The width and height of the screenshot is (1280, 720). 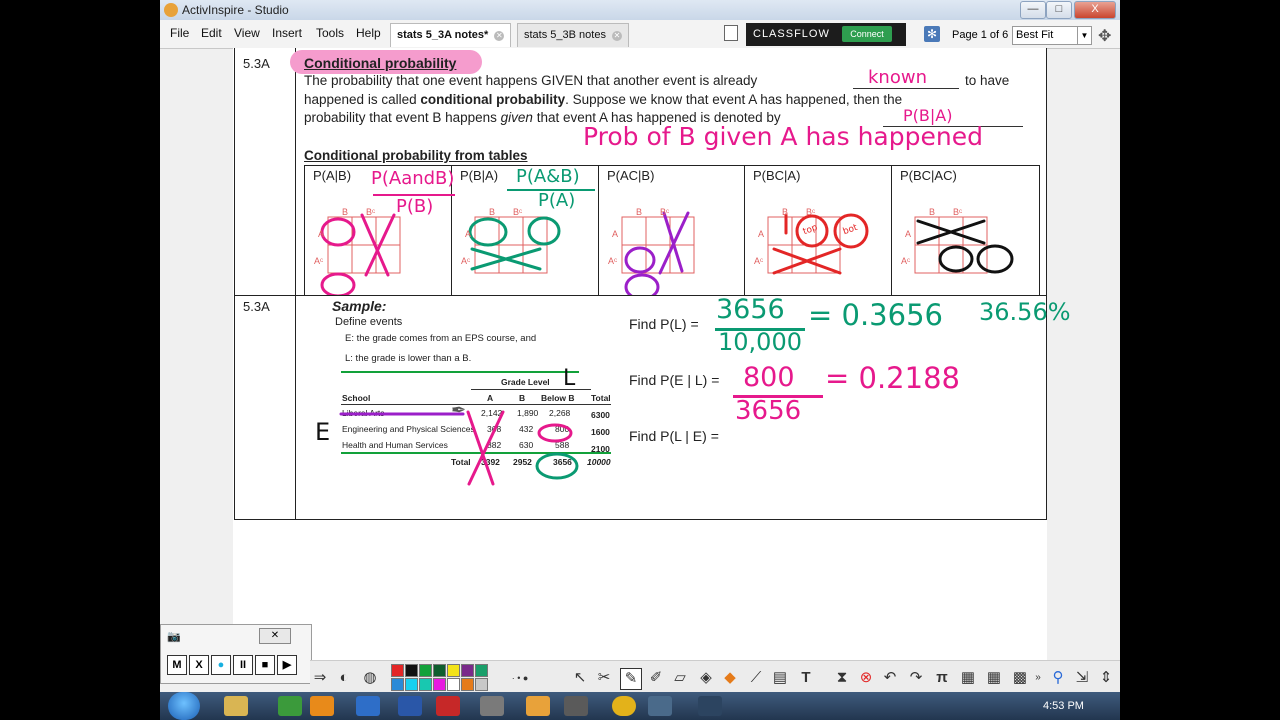 I want to click on more-chevron-icon: », so click(x=1038, y=678).